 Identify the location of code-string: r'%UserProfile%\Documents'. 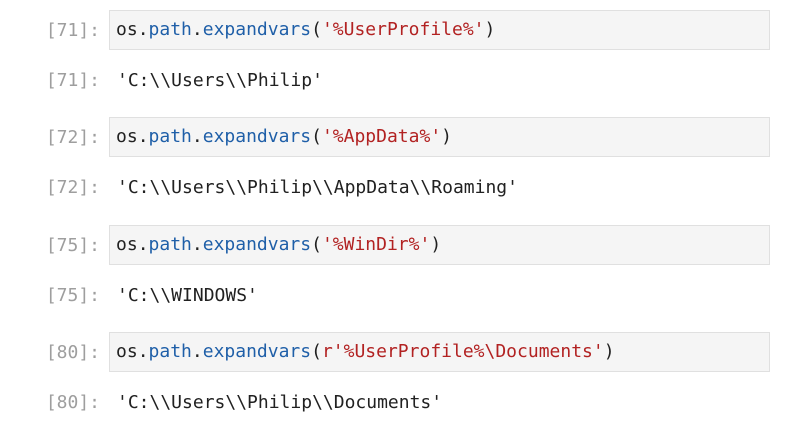
(462, 351).